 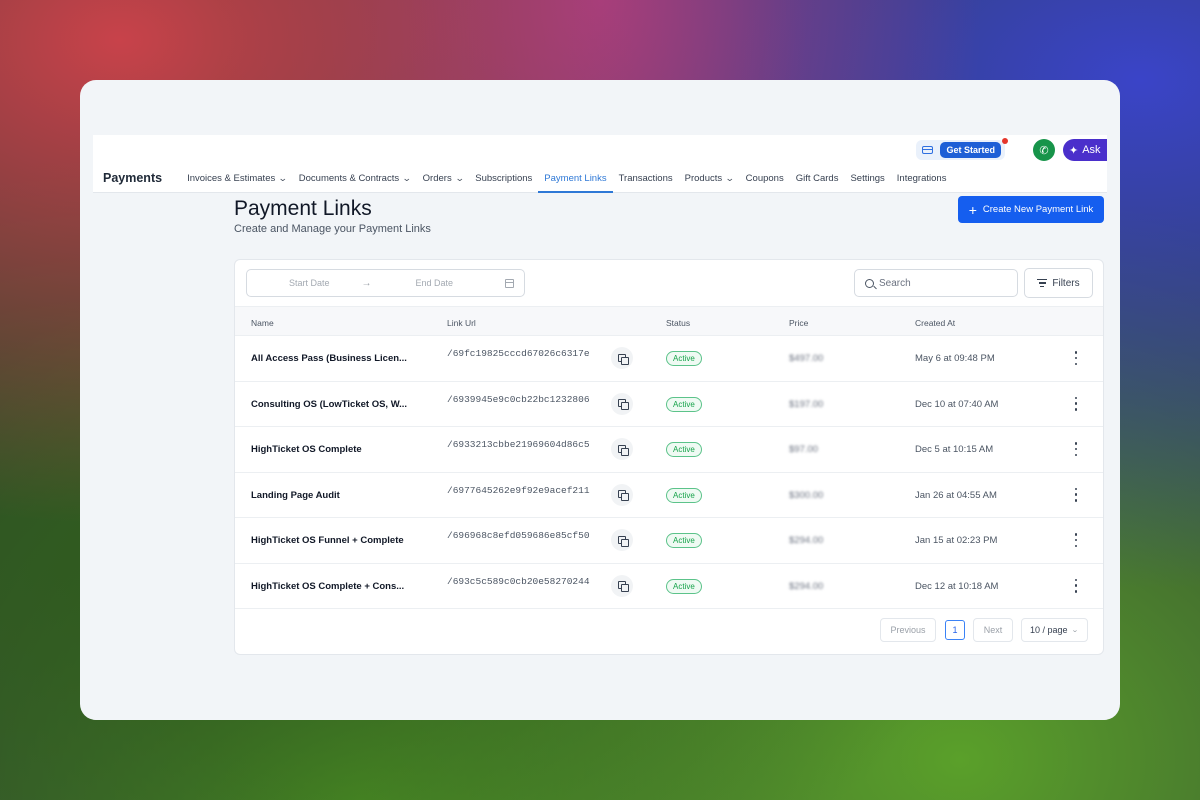 I want to click on nav-item-label: Integrations, so click(x=921, y=178).